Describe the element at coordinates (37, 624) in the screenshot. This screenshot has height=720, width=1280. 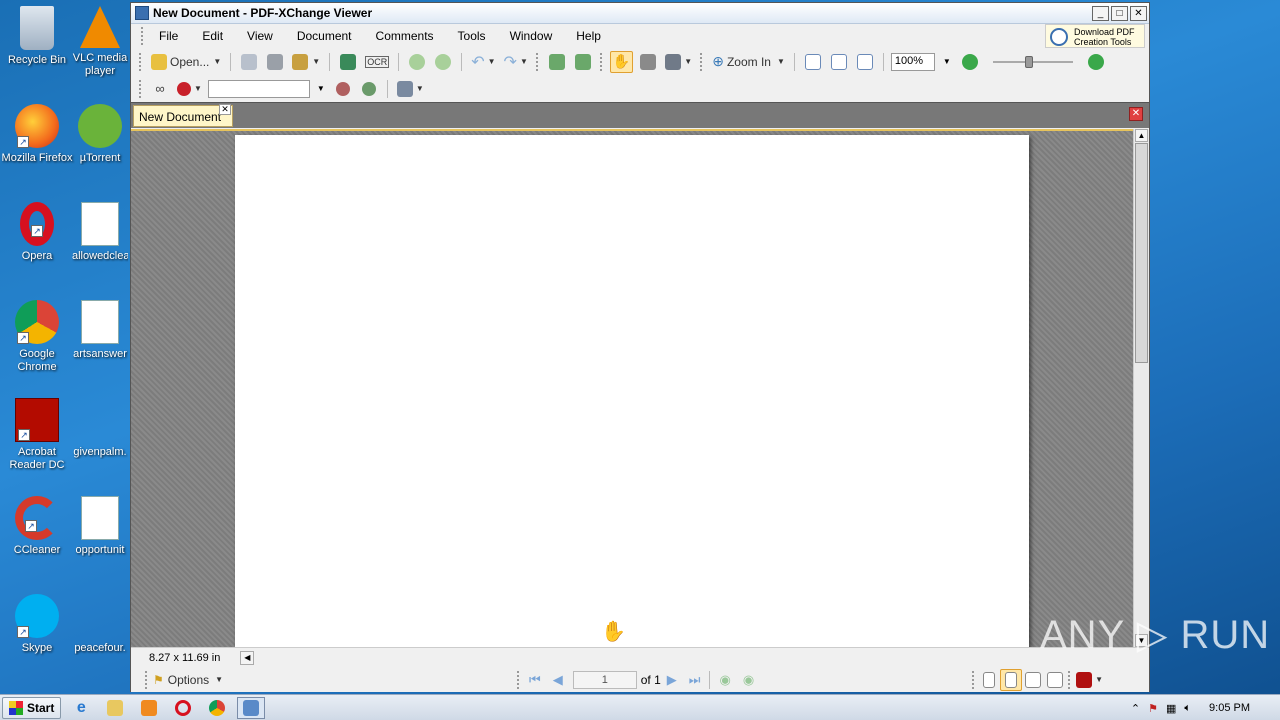
I see `desktop-icon-skype: ↗ Skype` at that location.